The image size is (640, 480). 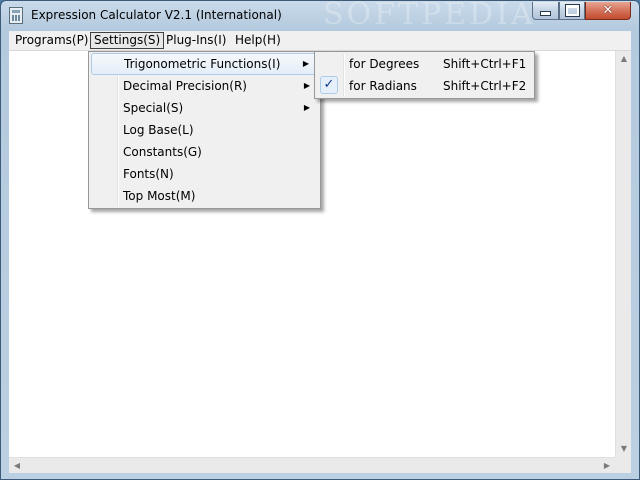 I want to click on menu-item-shortcut: Shift+Ctrl+F2, so click(x=485, y=86).